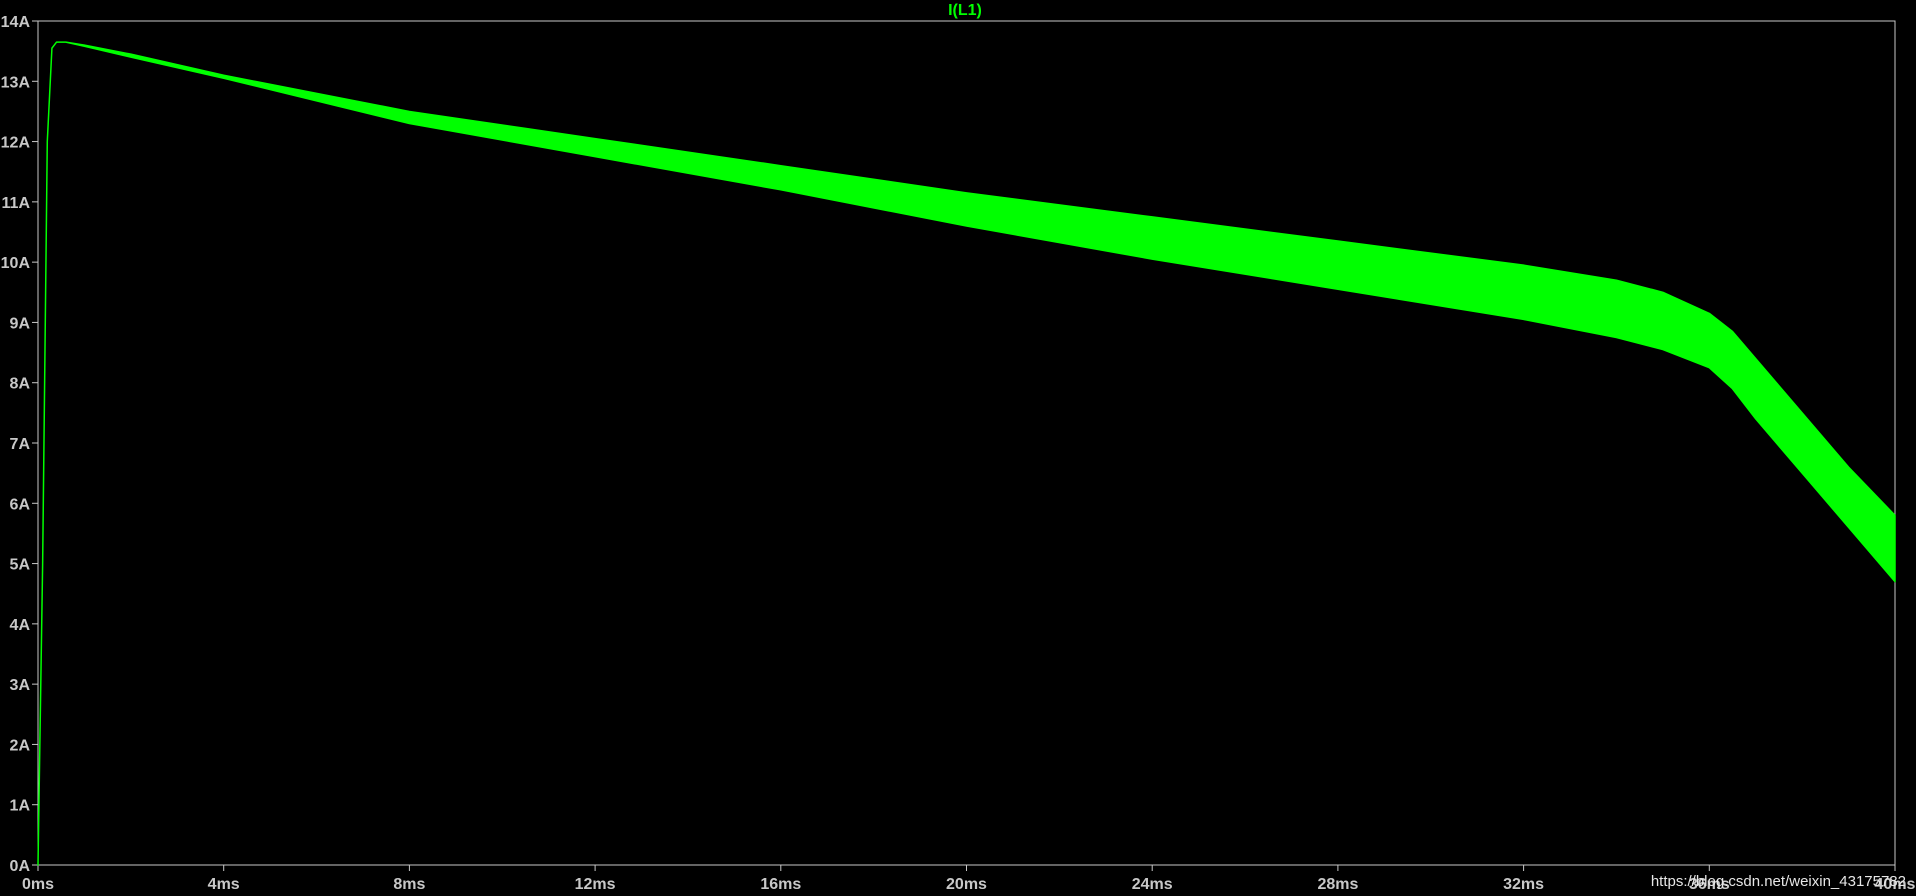 The image size is (1916, 896). What do you see at coordinates (16, 22) in the screenshot?
I see `y-tick-label: 14A` at bounding box center [16, 22].